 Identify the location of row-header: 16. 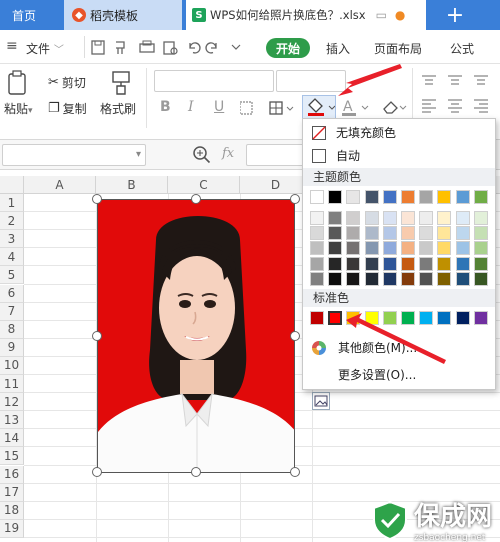
(12, 474).